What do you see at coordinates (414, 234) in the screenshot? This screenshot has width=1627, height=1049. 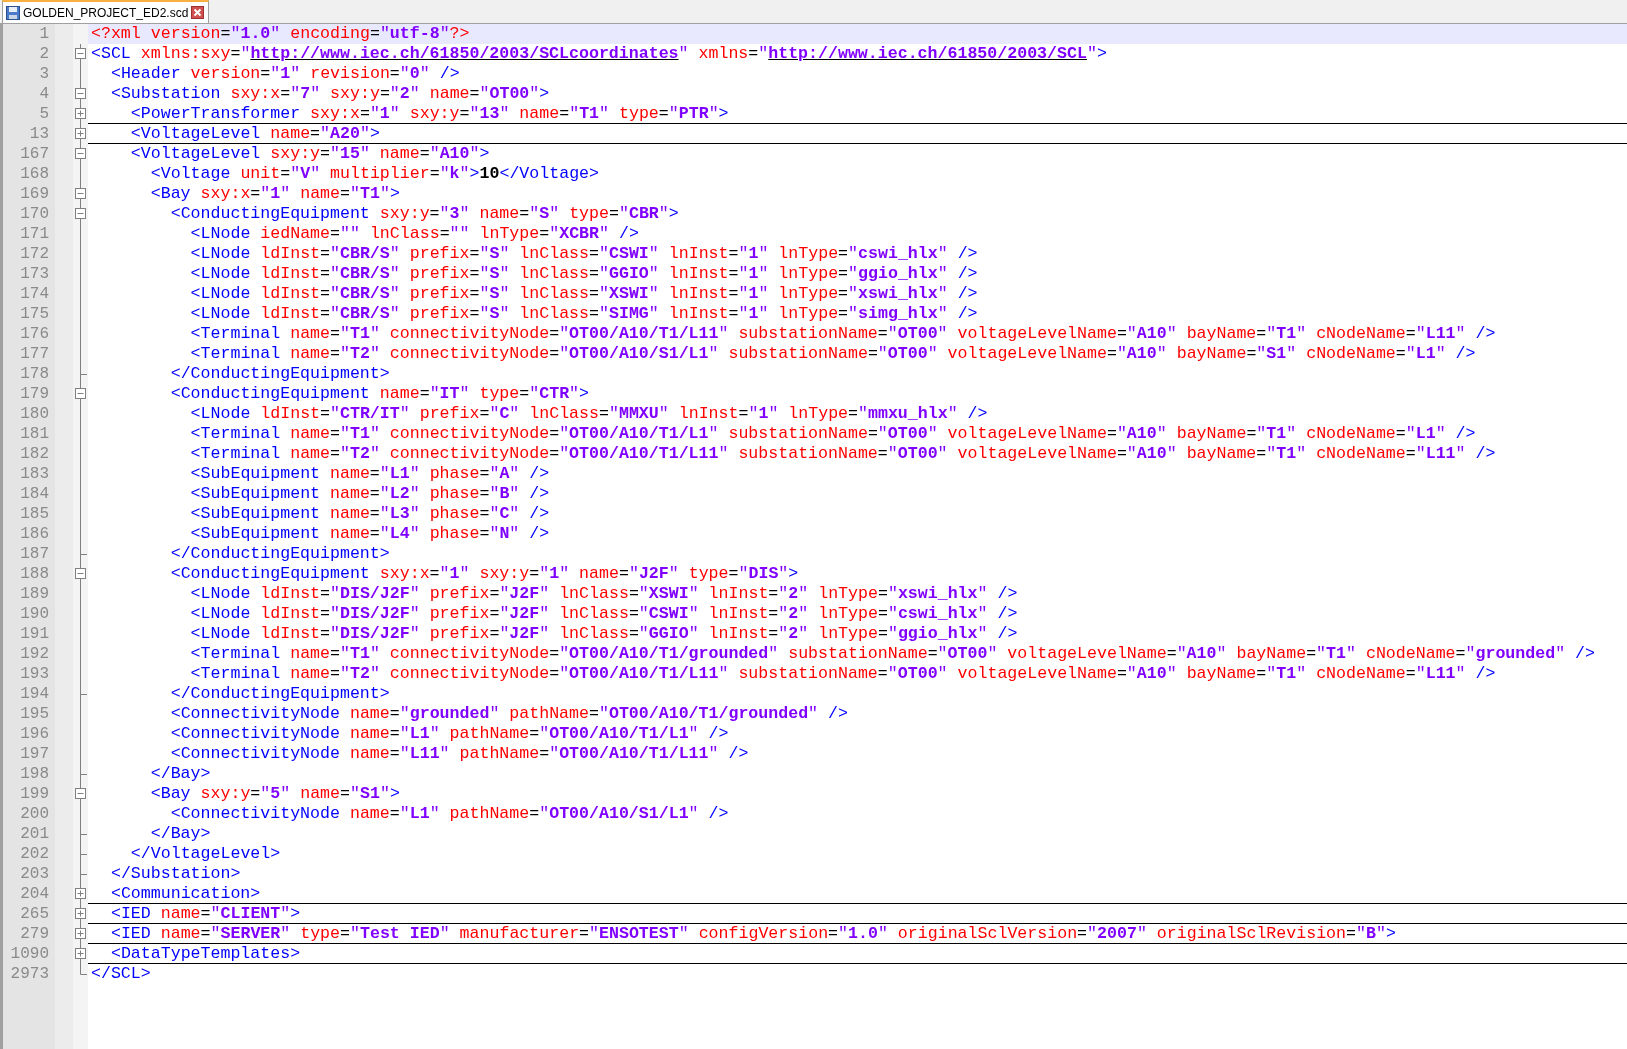 I see `code-line: <LNode iedName="" lnClass="" lnType="XCBR" />` at bounding box center [414, 234].